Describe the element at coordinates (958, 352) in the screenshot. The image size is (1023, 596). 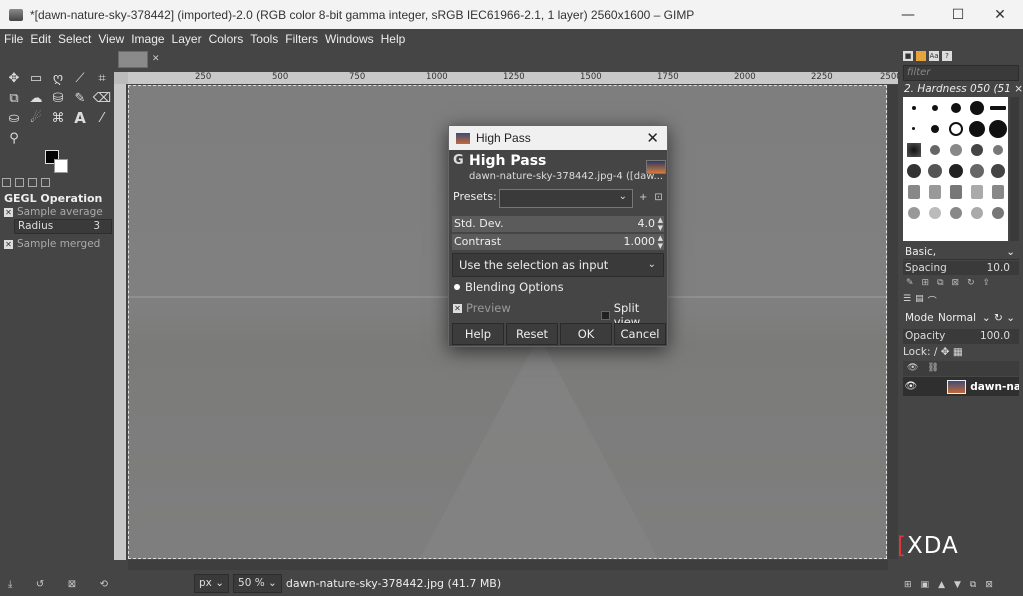
I see `lock-alpha-icon: ▦` at that location.